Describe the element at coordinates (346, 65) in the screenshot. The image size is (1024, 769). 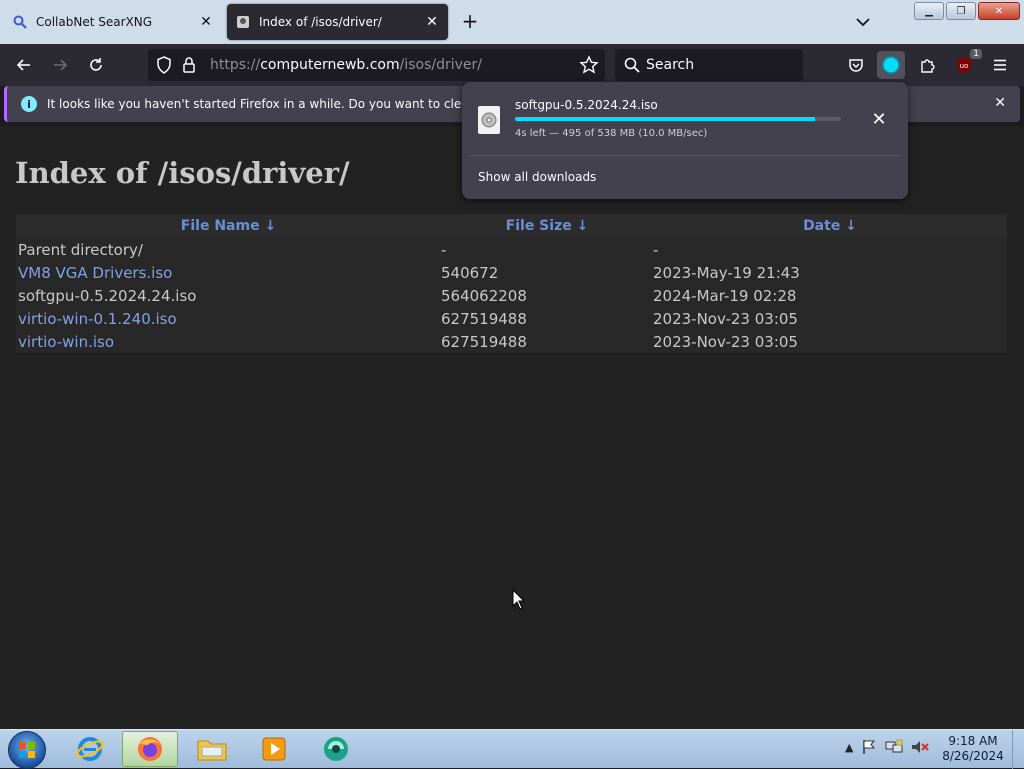
I see `url-text: https://computernewb.com/isos/driver/` at that location.